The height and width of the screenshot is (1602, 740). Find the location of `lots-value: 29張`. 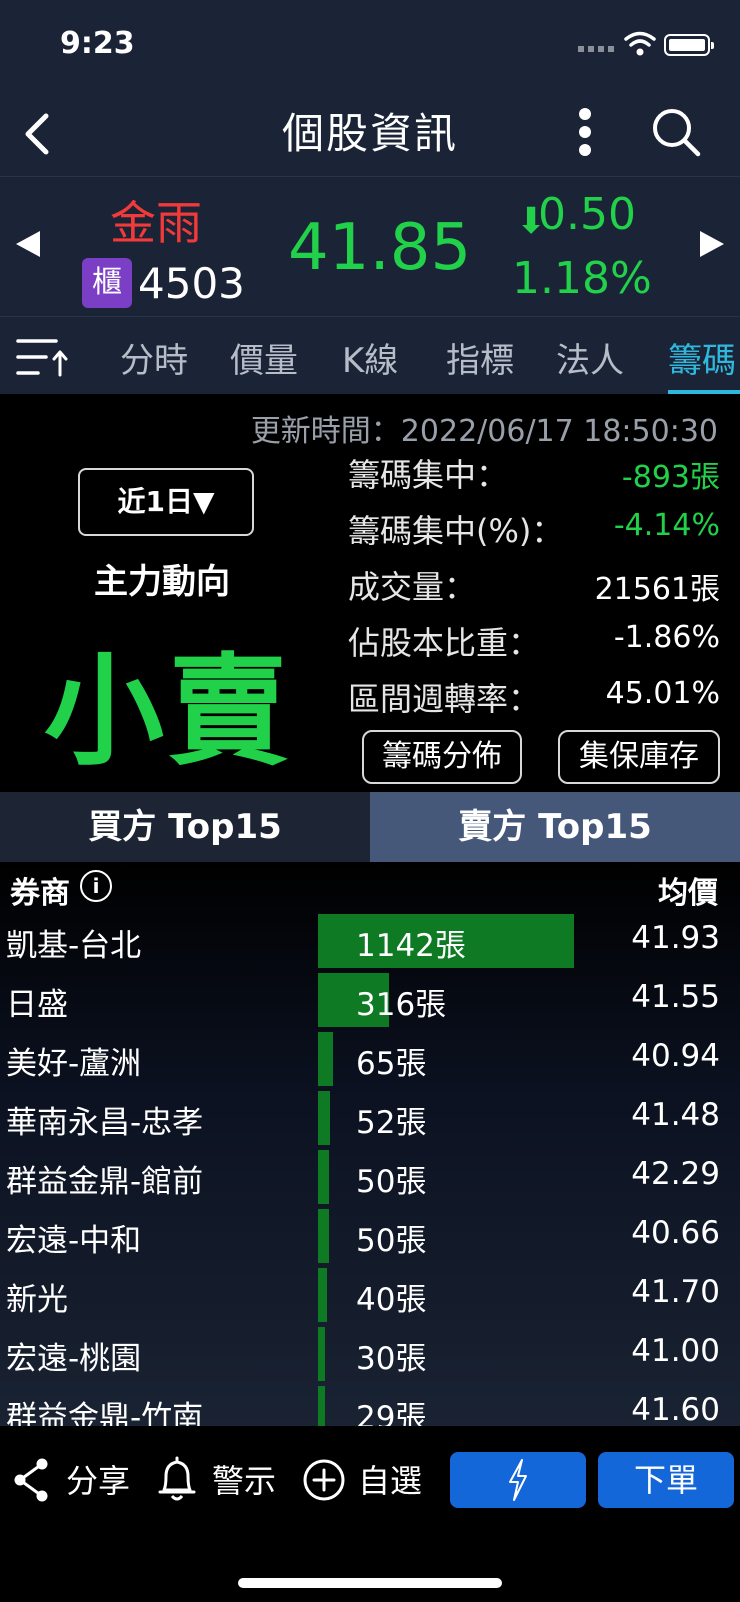

lots-value: 29張 is located at coordinates (391, 1413).